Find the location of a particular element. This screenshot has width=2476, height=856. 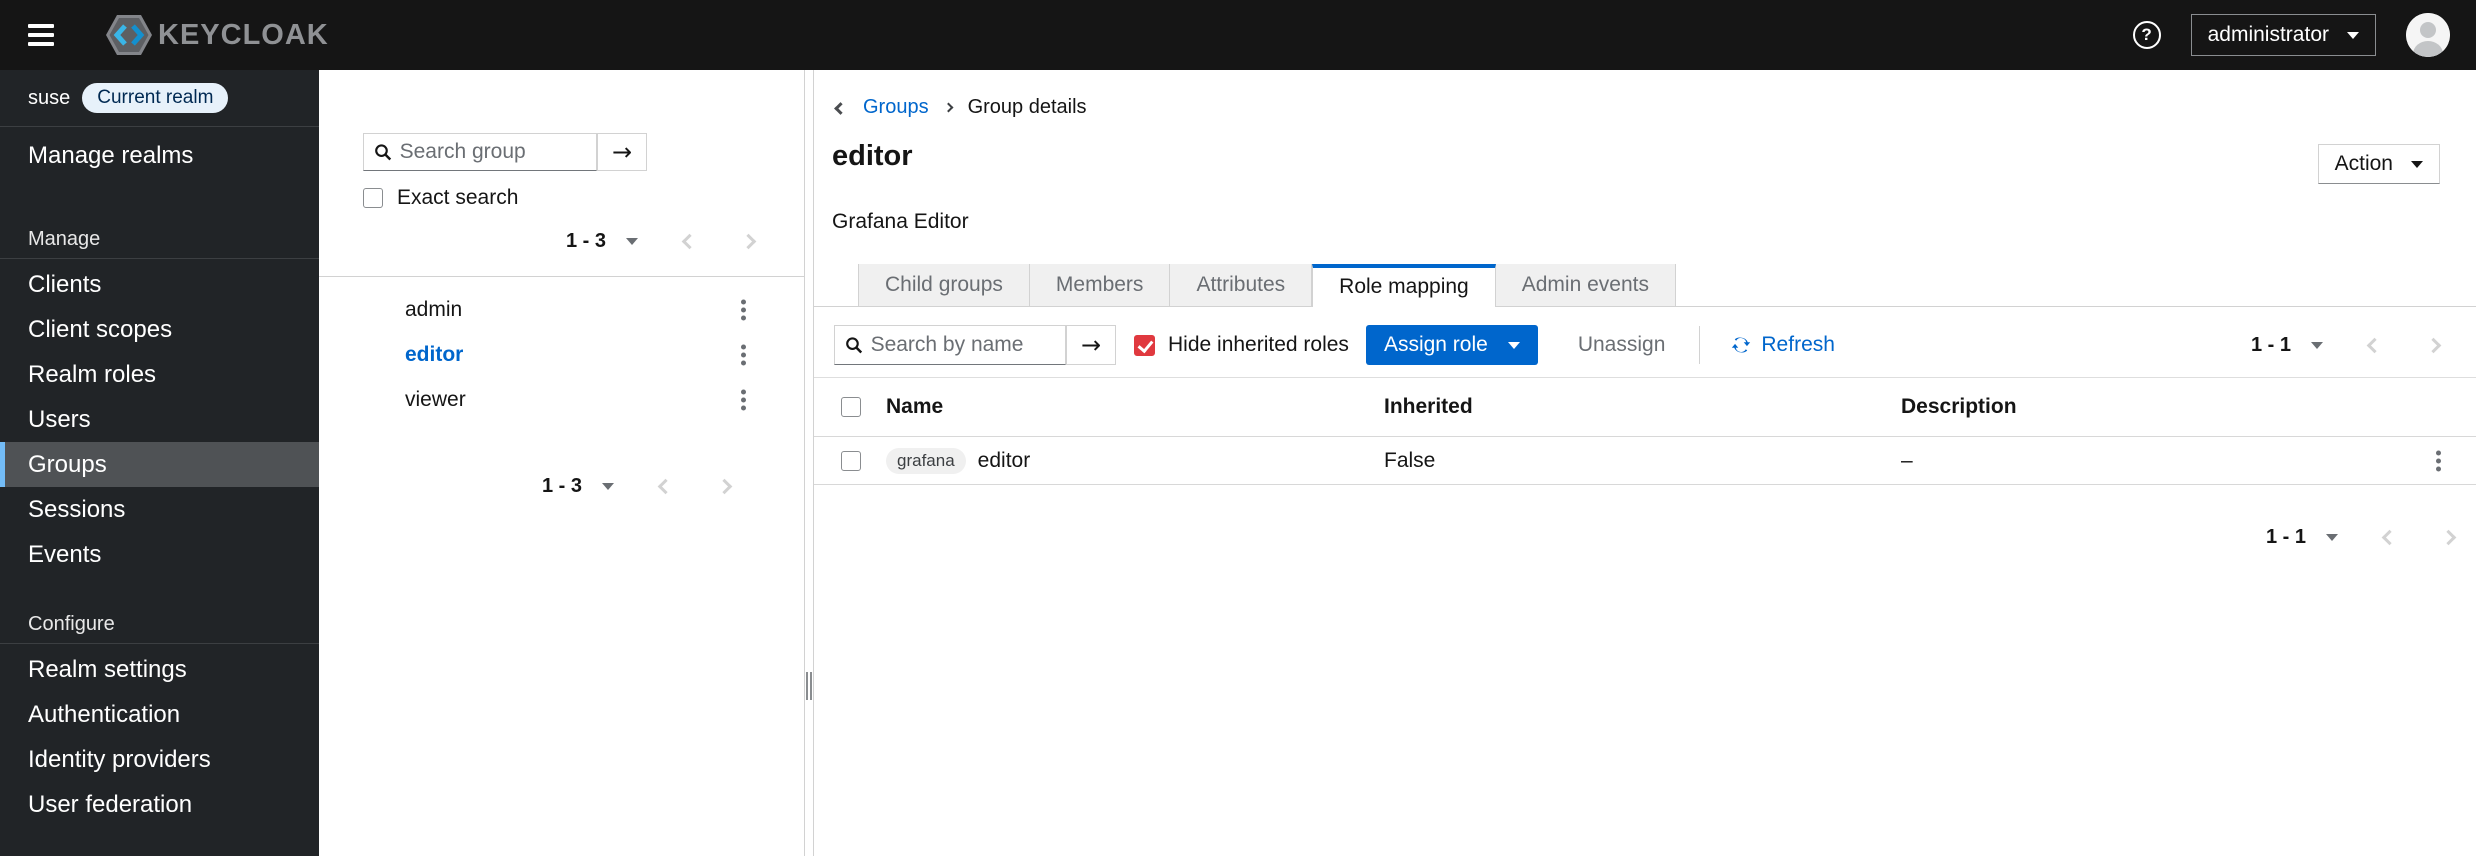

user-avatar-icon is located at coordinates (2428, 35).